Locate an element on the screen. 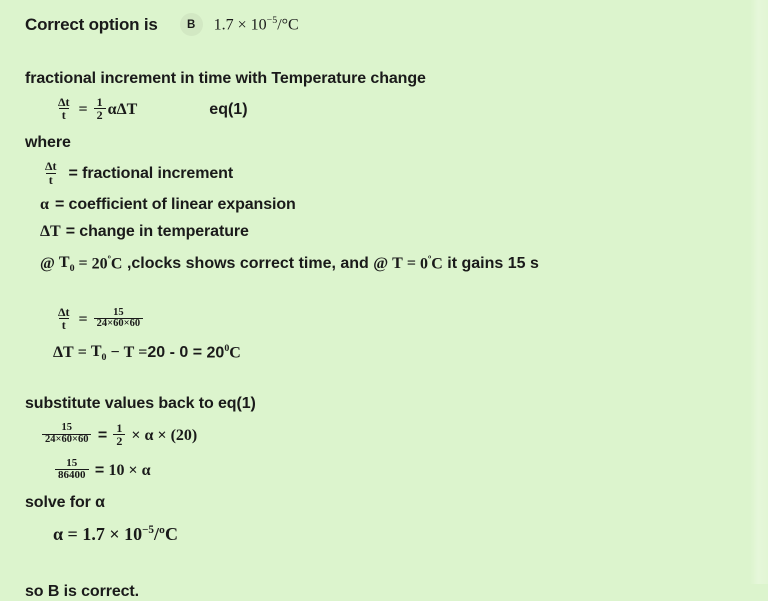 The width and height of the screenshot is (768, 601). times-symbol-2: × is located at coordinates (162, 435).